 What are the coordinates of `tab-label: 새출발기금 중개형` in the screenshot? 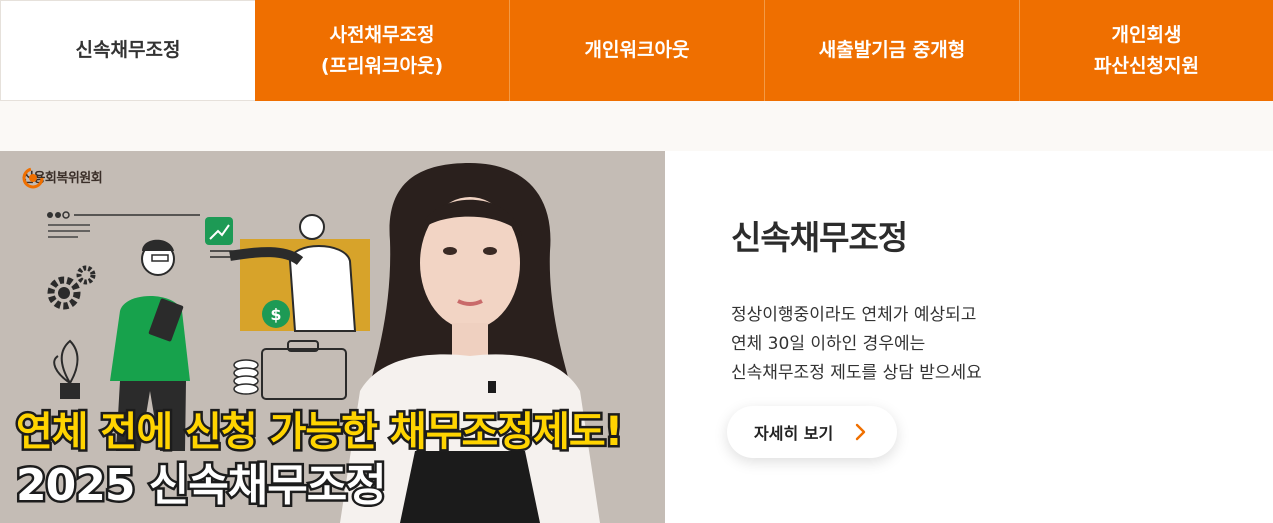 It's located at (892, 50).